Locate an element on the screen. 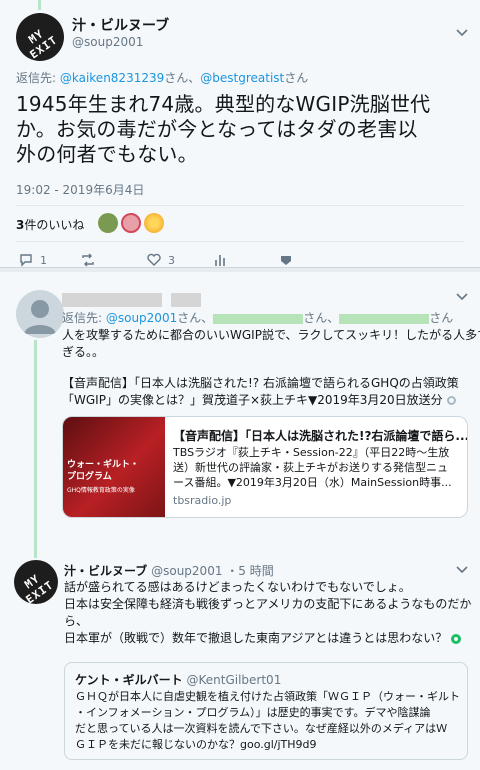  heart-icon is located at coordinates (154, 259).